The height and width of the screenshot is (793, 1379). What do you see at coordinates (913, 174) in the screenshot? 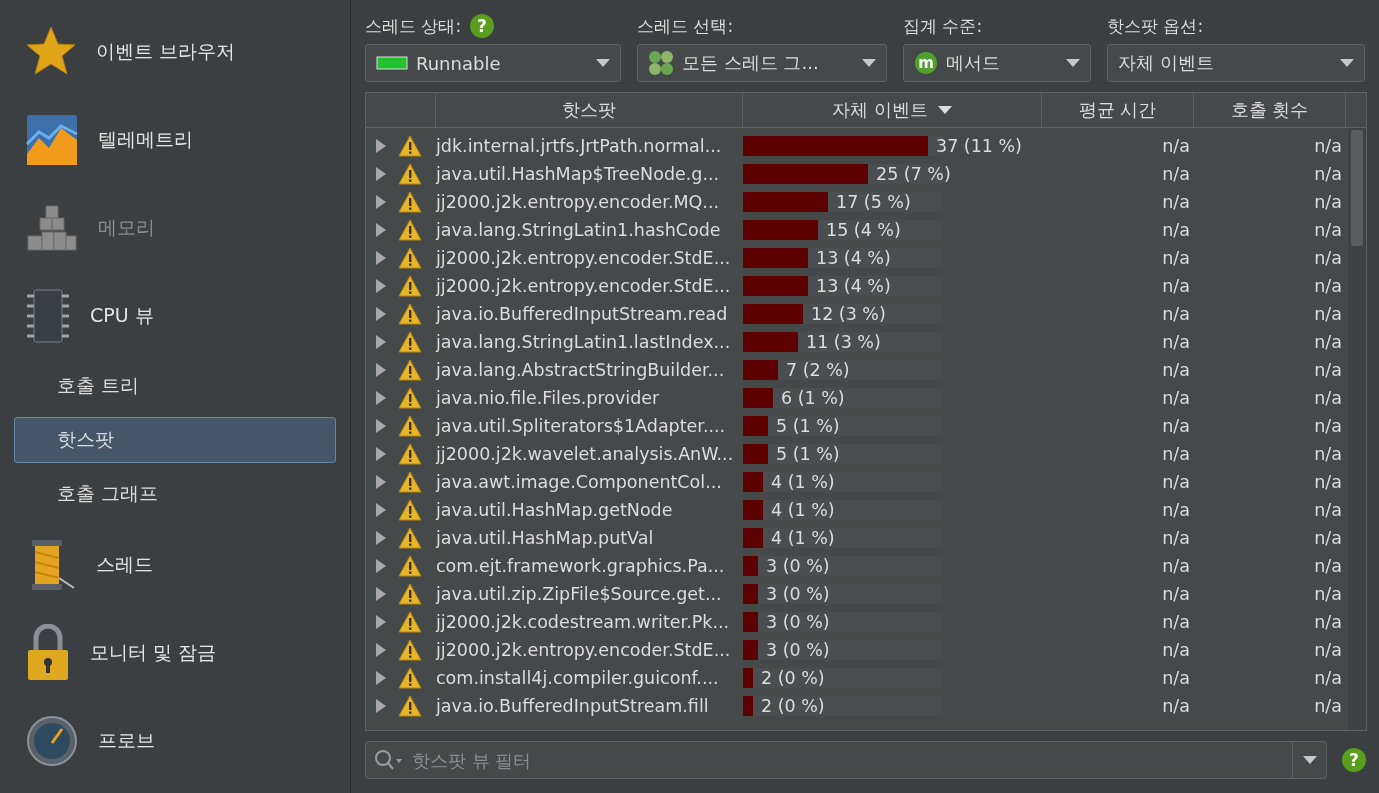
I see `events-value: 25 (7 %)` at bounding box center [913, 174].